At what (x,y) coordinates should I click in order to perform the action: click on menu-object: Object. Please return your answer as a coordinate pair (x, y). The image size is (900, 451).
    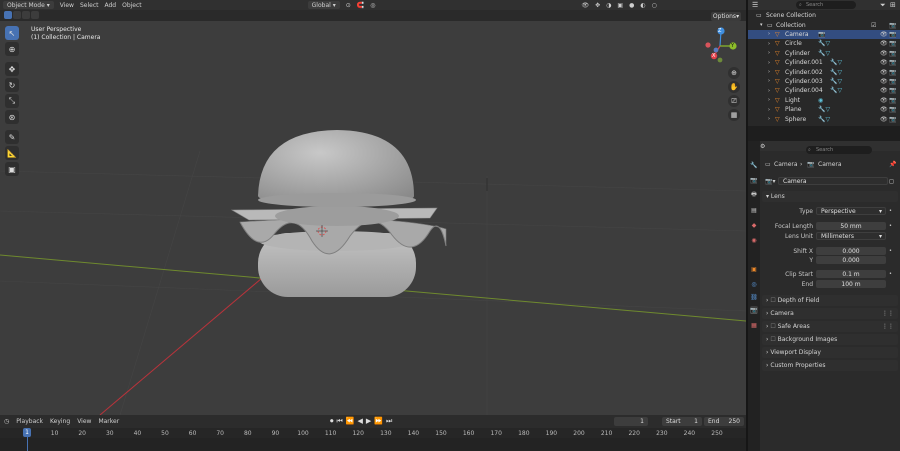
    Looking at the image, I should click on (132, 5).